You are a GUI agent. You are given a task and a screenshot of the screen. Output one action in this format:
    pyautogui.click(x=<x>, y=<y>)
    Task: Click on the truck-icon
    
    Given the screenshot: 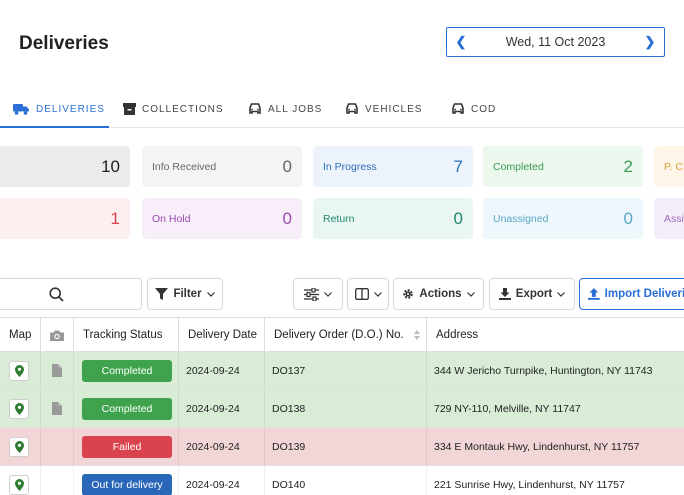 What is the action you would take?
    pyautogui.click(x=21, y=109)
    